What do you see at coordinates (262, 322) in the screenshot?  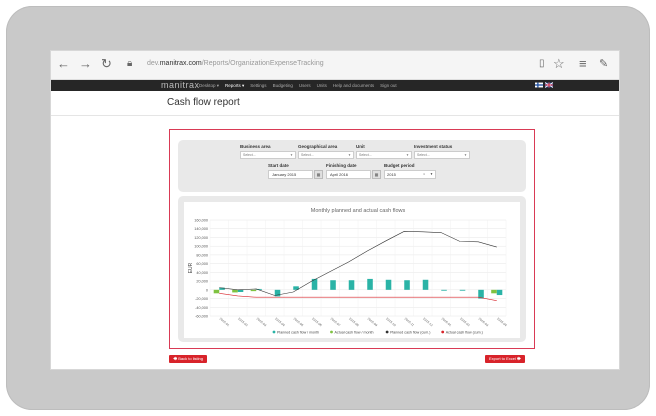 I see `x-tick-label: 2015-03` at bounding box center [262, 322].